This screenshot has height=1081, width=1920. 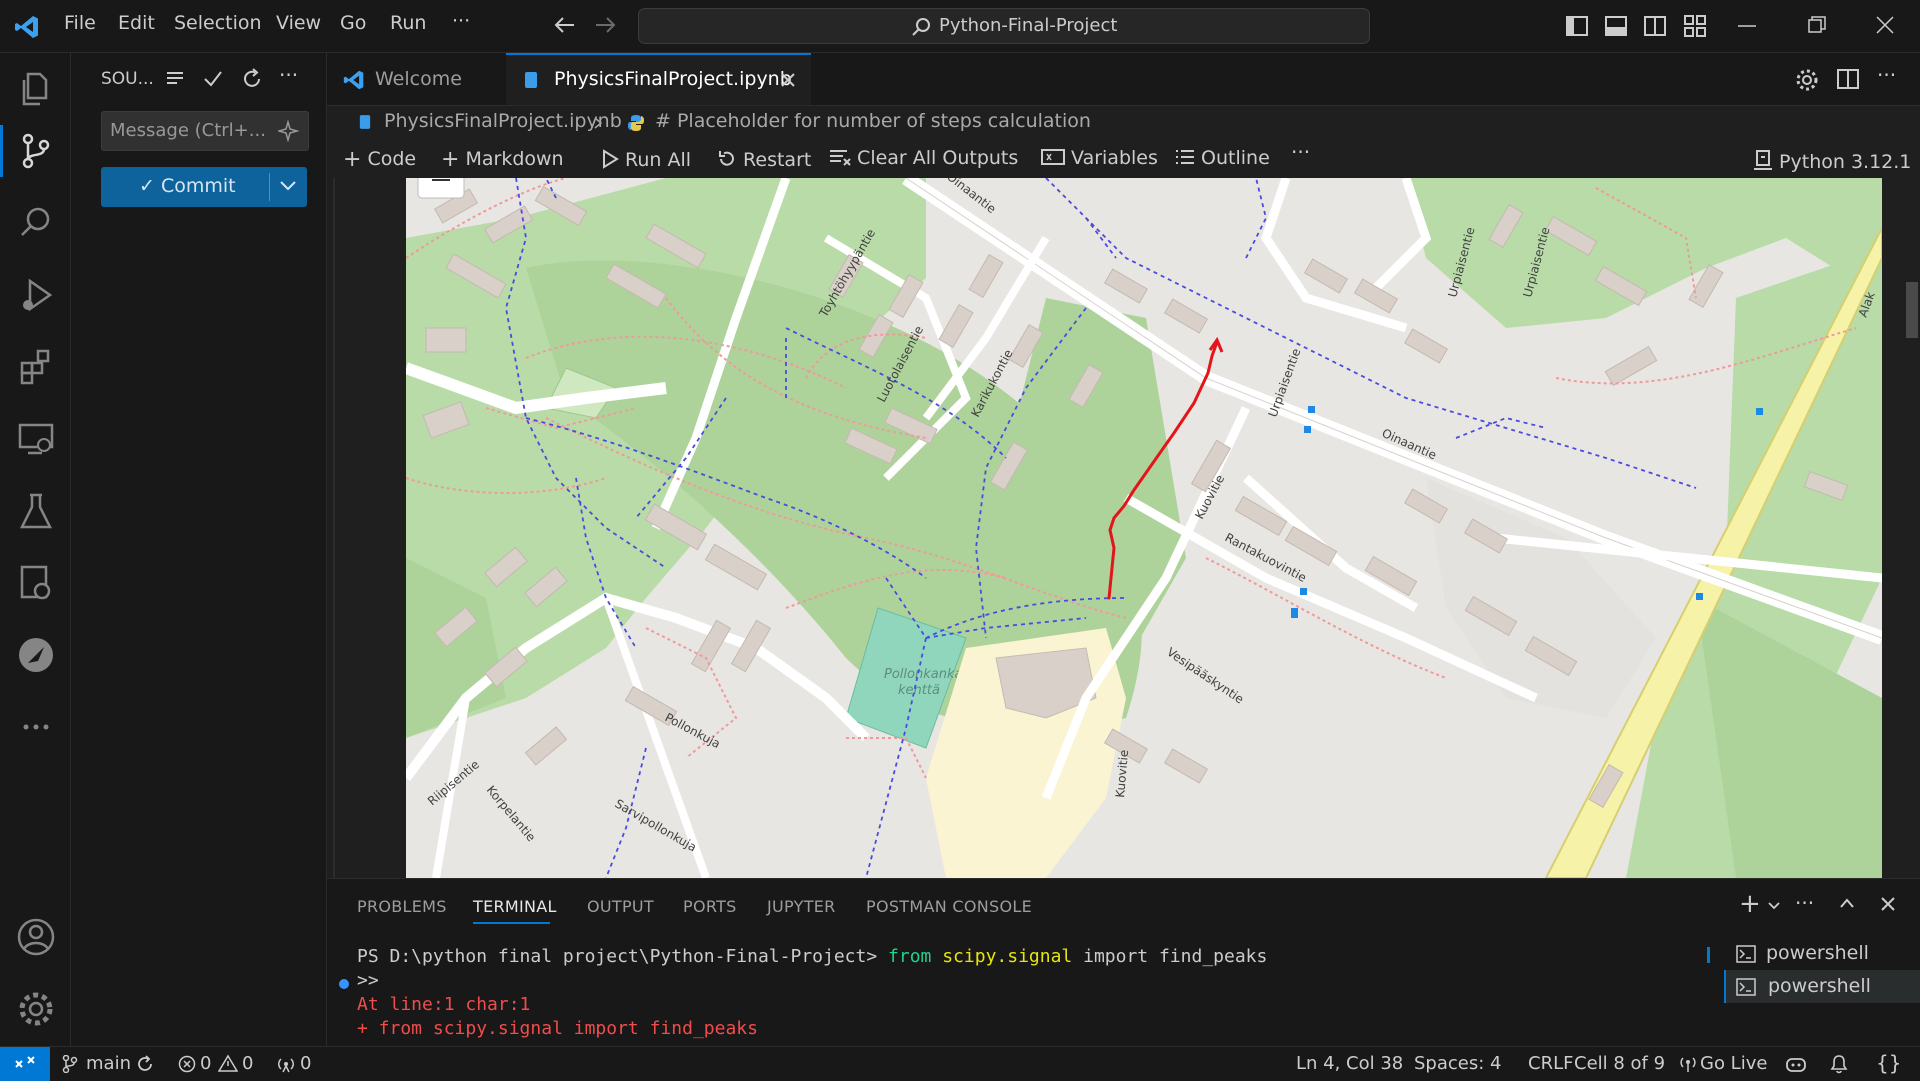 I want to click on manage-gear-icon, so click(x=36, y=1009).